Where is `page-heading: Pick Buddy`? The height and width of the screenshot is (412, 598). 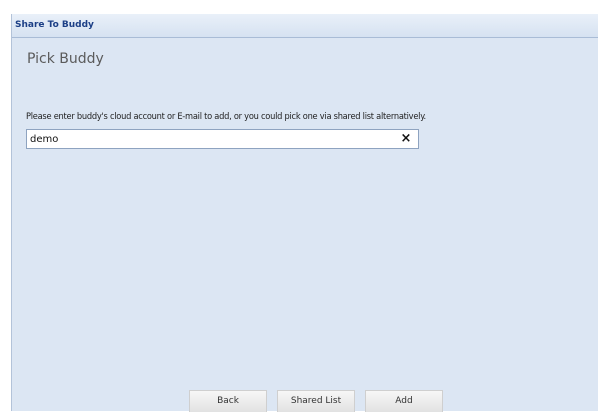 page-heading: Pick Buddy is located at coordinates (65, 59).